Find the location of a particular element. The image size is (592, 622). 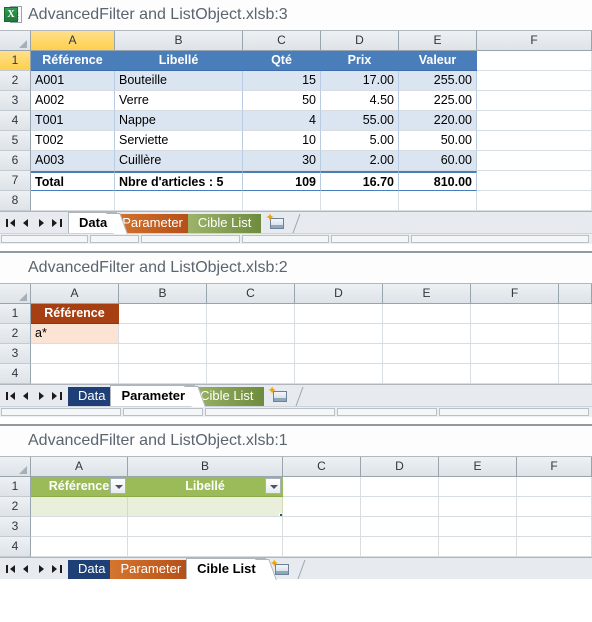

cell-e4 is located at coordinates (427, 374).